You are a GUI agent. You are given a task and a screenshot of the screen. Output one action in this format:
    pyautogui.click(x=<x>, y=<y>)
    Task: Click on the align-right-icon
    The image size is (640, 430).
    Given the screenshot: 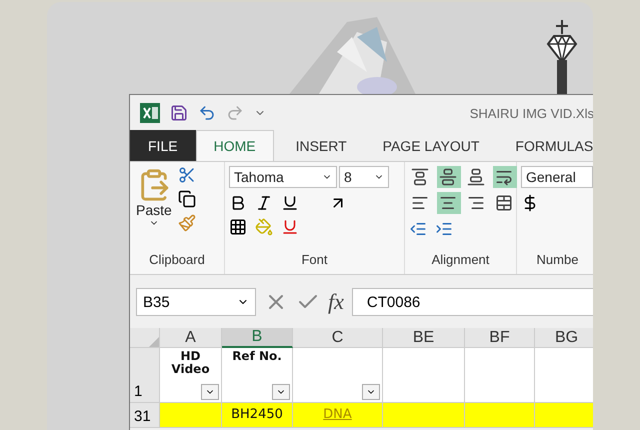 What is the action you would take?
    pyautogui.click(x=476, y=203)
    